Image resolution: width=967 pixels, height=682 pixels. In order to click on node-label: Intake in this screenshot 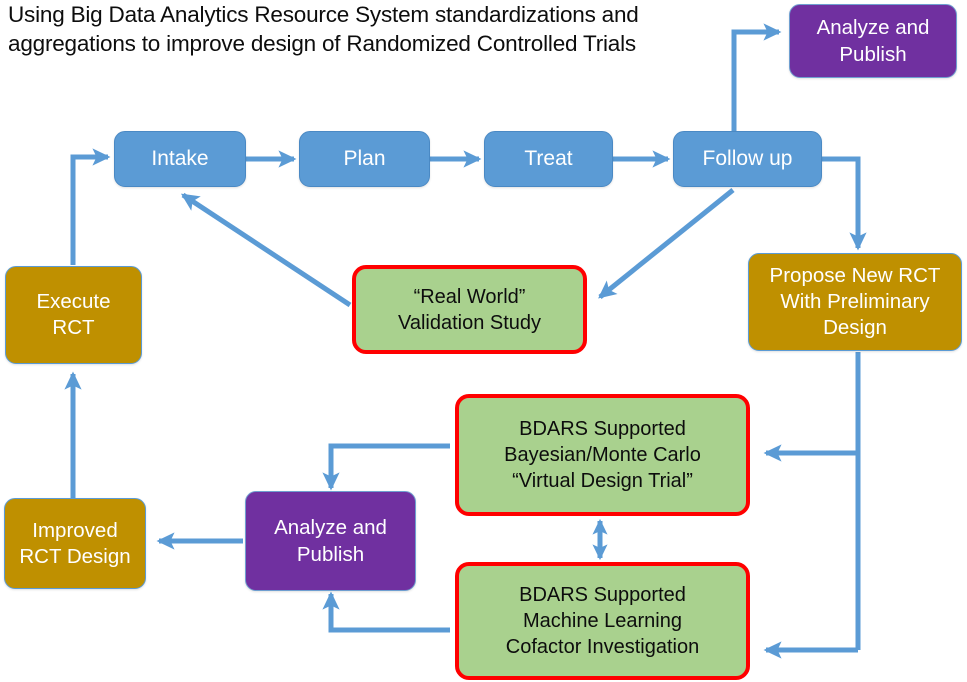, I will do `click(180, 158)`.